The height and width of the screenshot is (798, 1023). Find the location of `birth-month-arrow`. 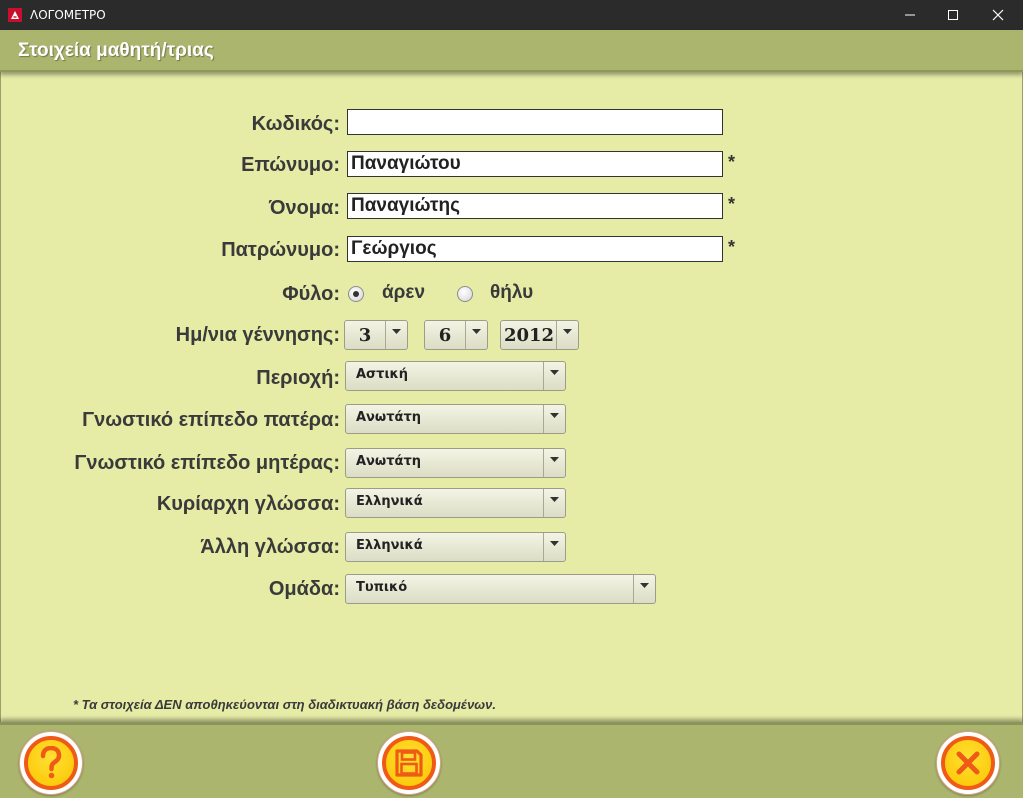

birth-month-arrow is located at coordinates (476, 335).